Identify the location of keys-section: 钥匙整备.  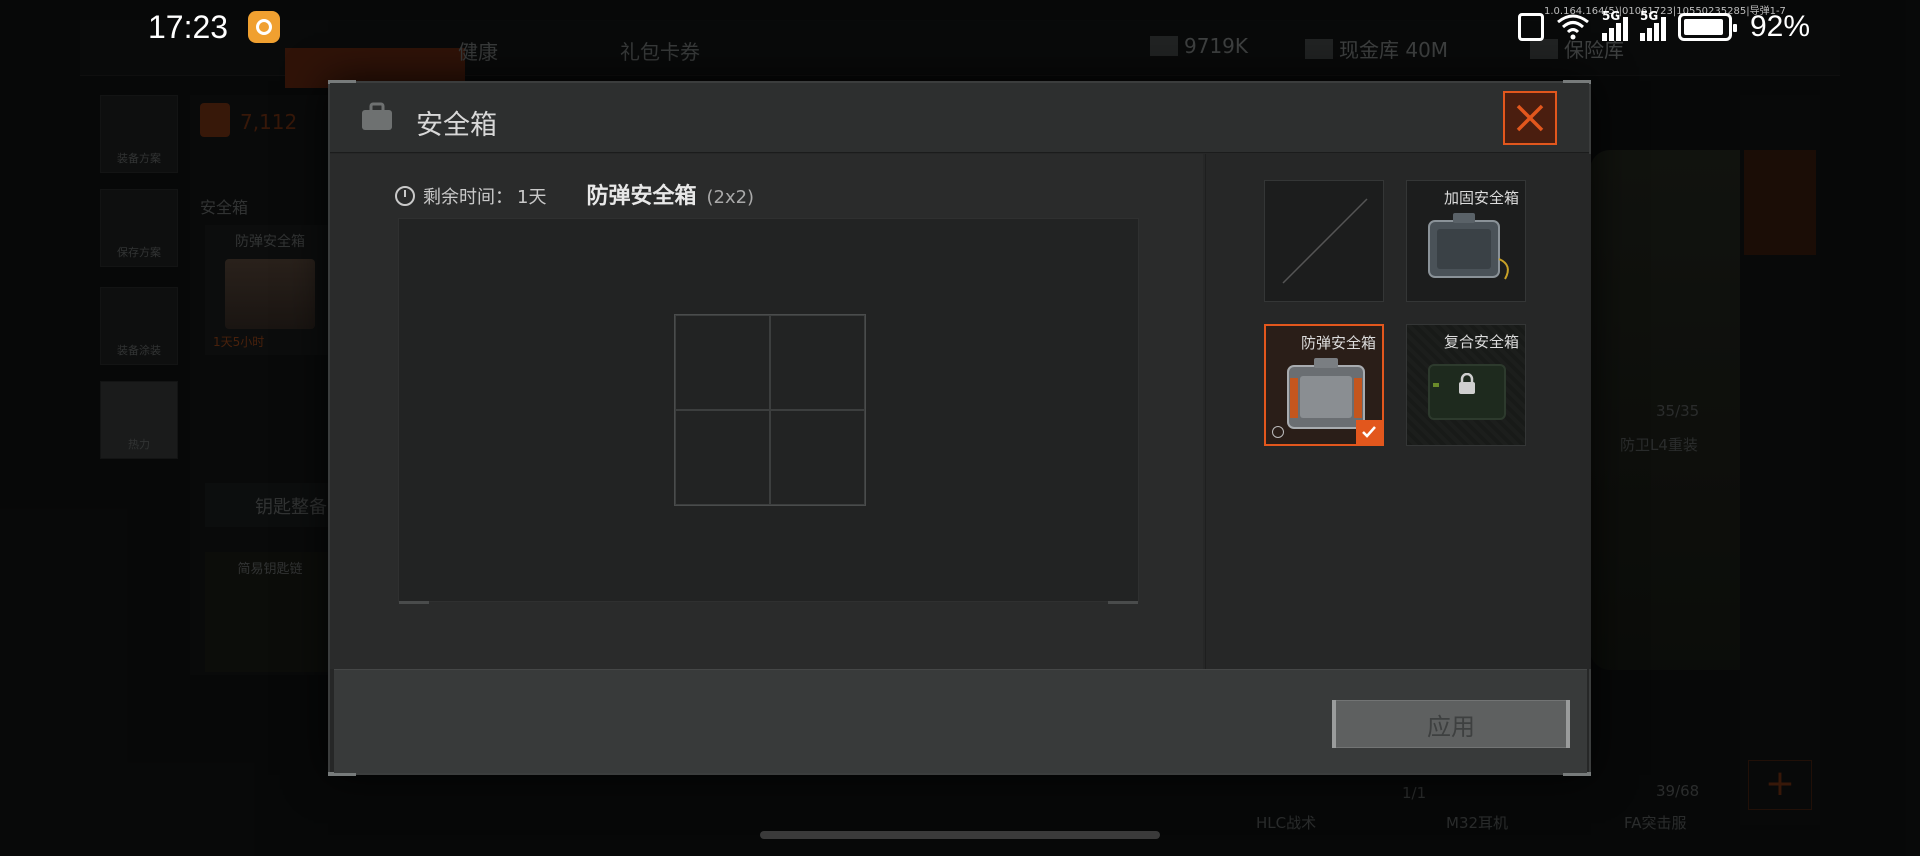
(275, 505).